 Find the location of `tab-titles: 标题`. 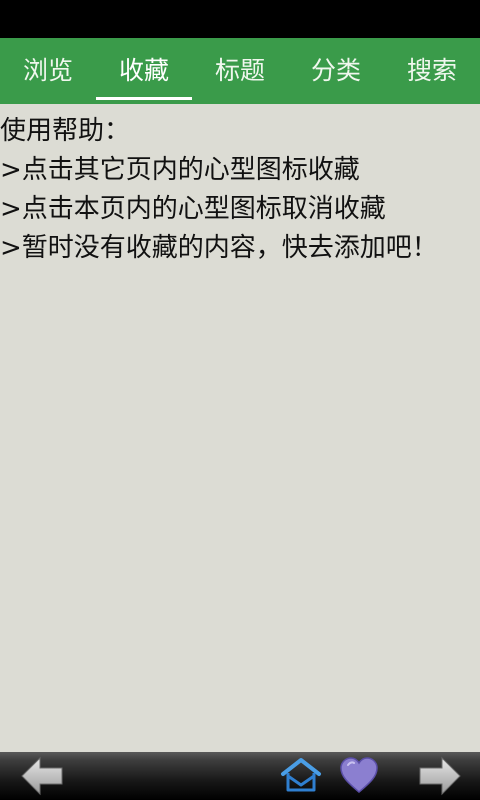

tab-titles: 标题 is located at coordinates (240, 71).